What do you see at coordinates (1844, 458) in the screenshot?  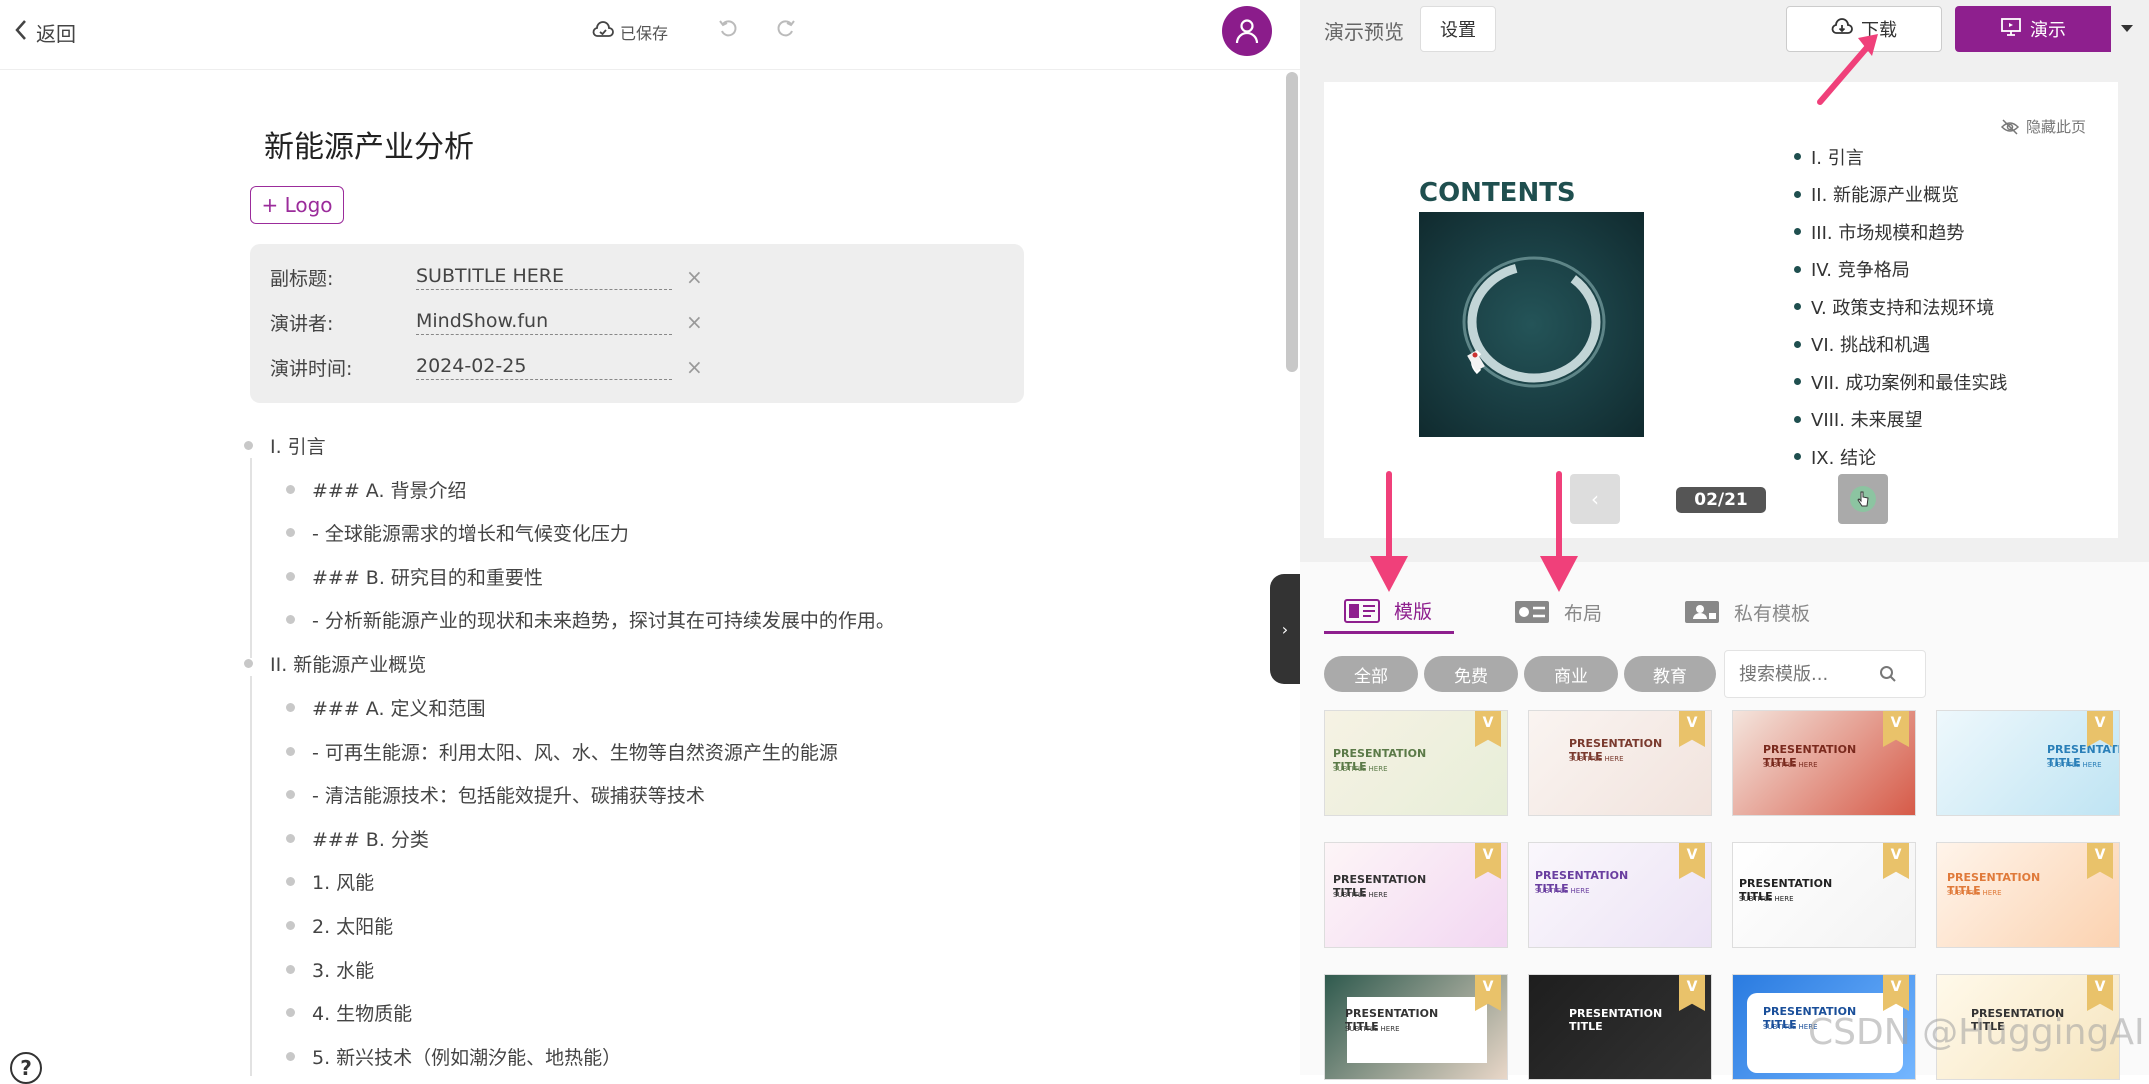 I see `toc-text: IX. 结论` at bounding box center [1844, 458].